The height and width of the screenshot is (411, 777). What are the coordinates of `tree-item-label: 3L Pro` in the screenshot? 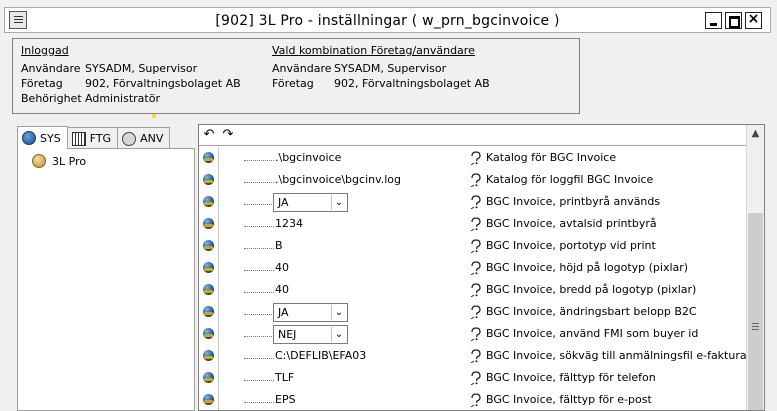 It's located at (69, 161).